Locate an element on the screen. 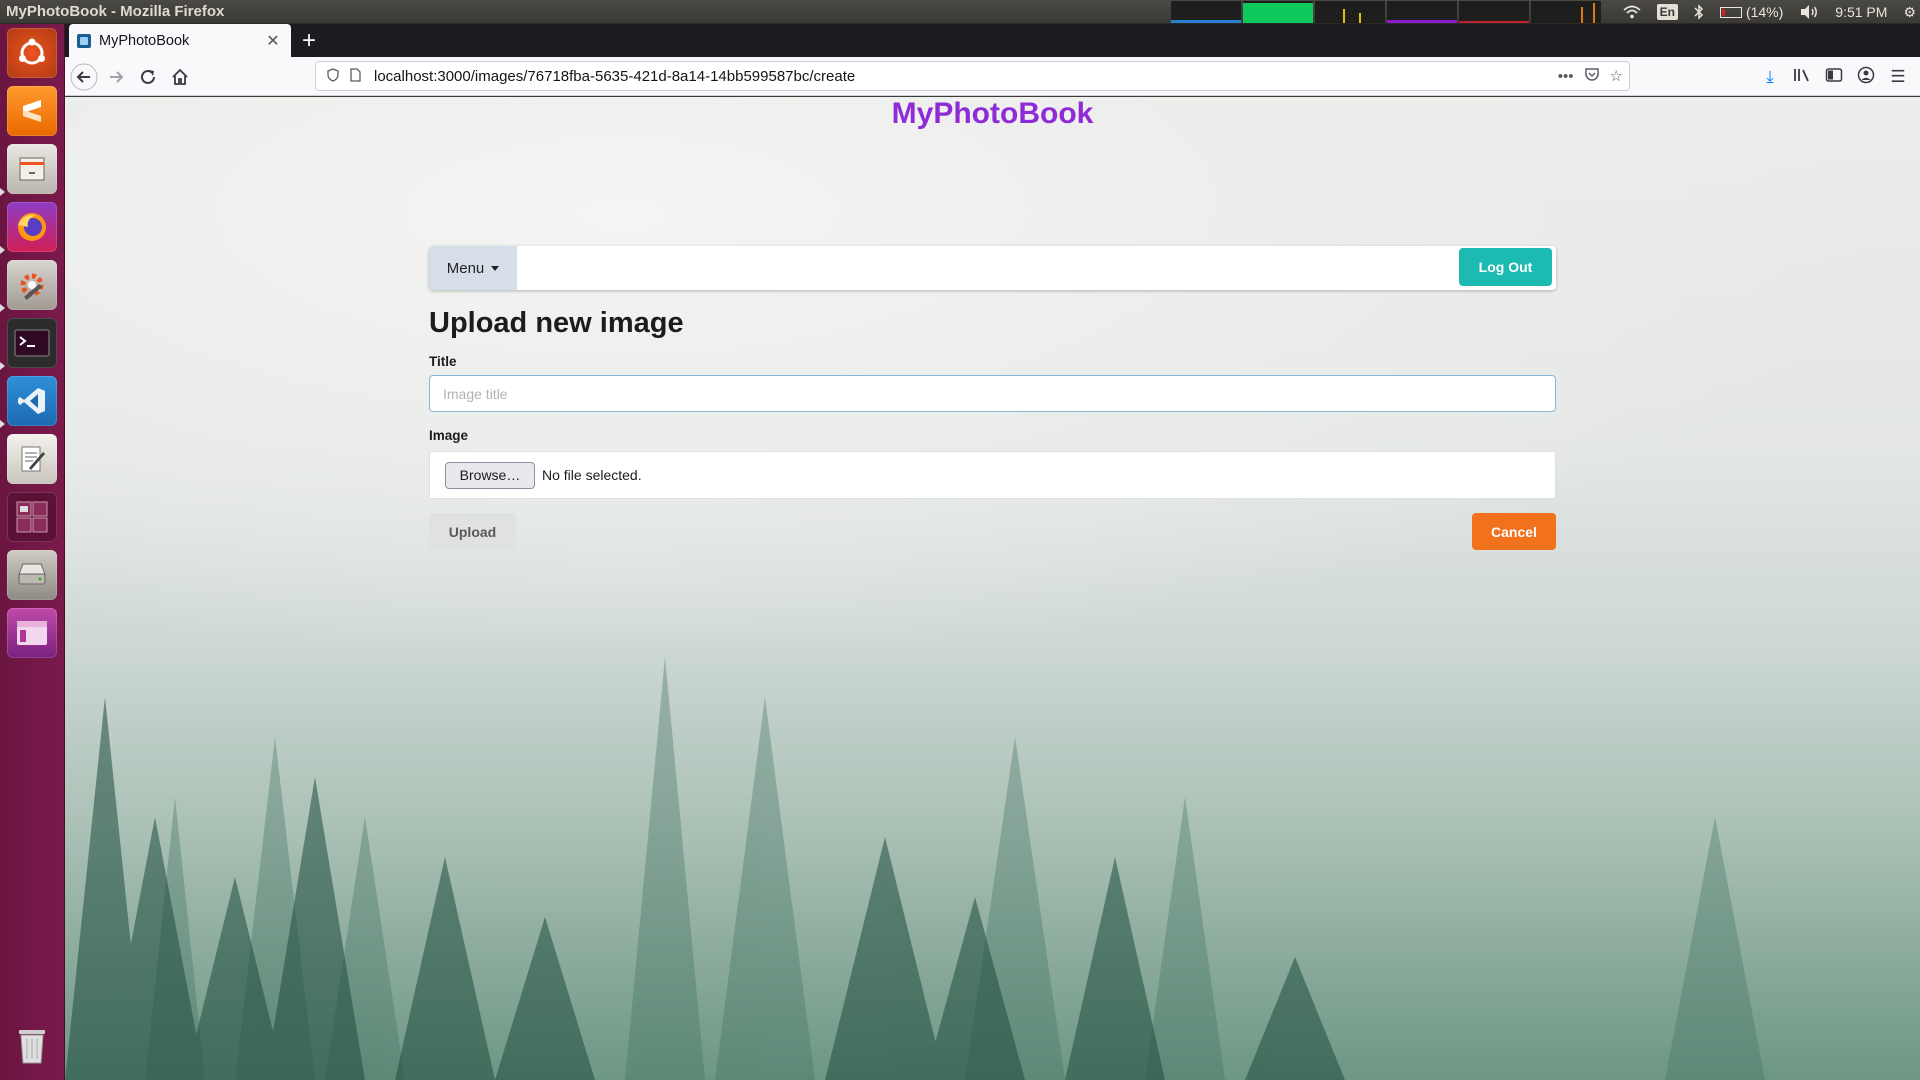 The image size is (1920, 1080). bookmark-star-icon: ☆ is located at coordinates (1616, 76).